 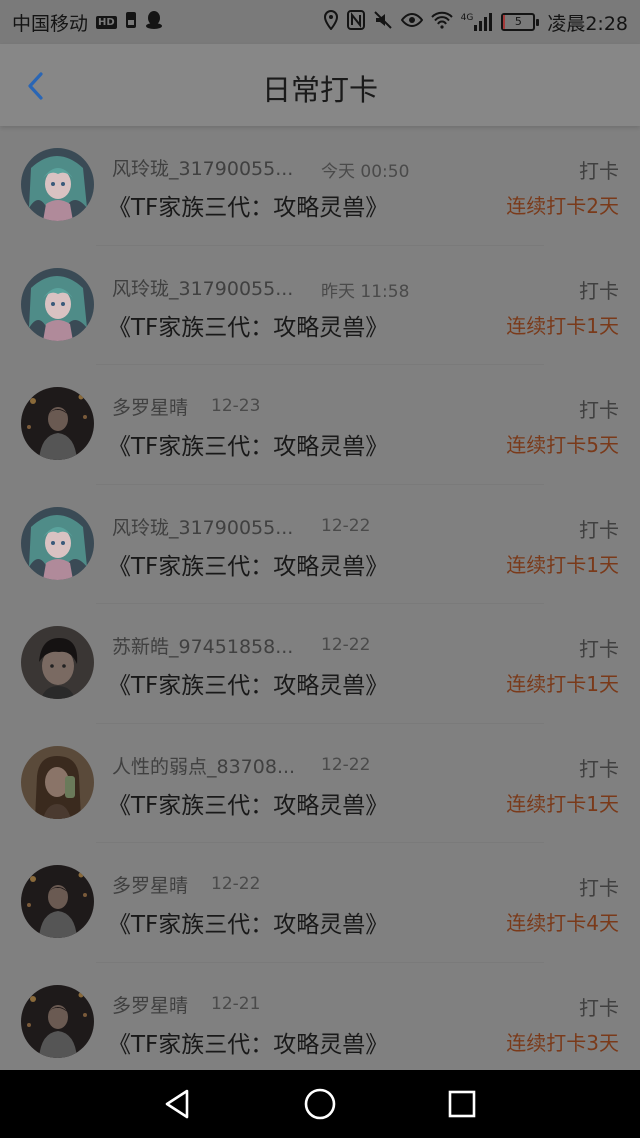 I want to click on streak-label: 连续打卡2天, so click(x=562, y=206).